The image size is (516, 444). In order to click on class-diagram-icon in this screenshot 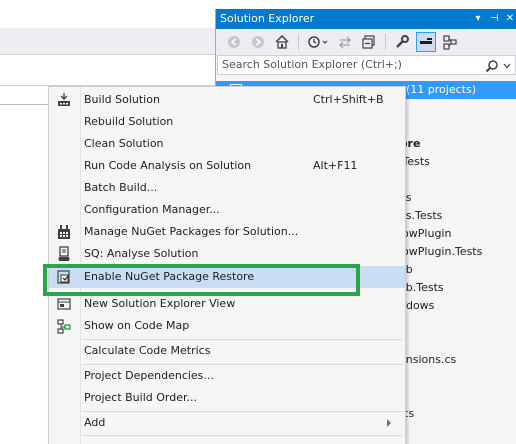, I will do `click(450, 42)`.